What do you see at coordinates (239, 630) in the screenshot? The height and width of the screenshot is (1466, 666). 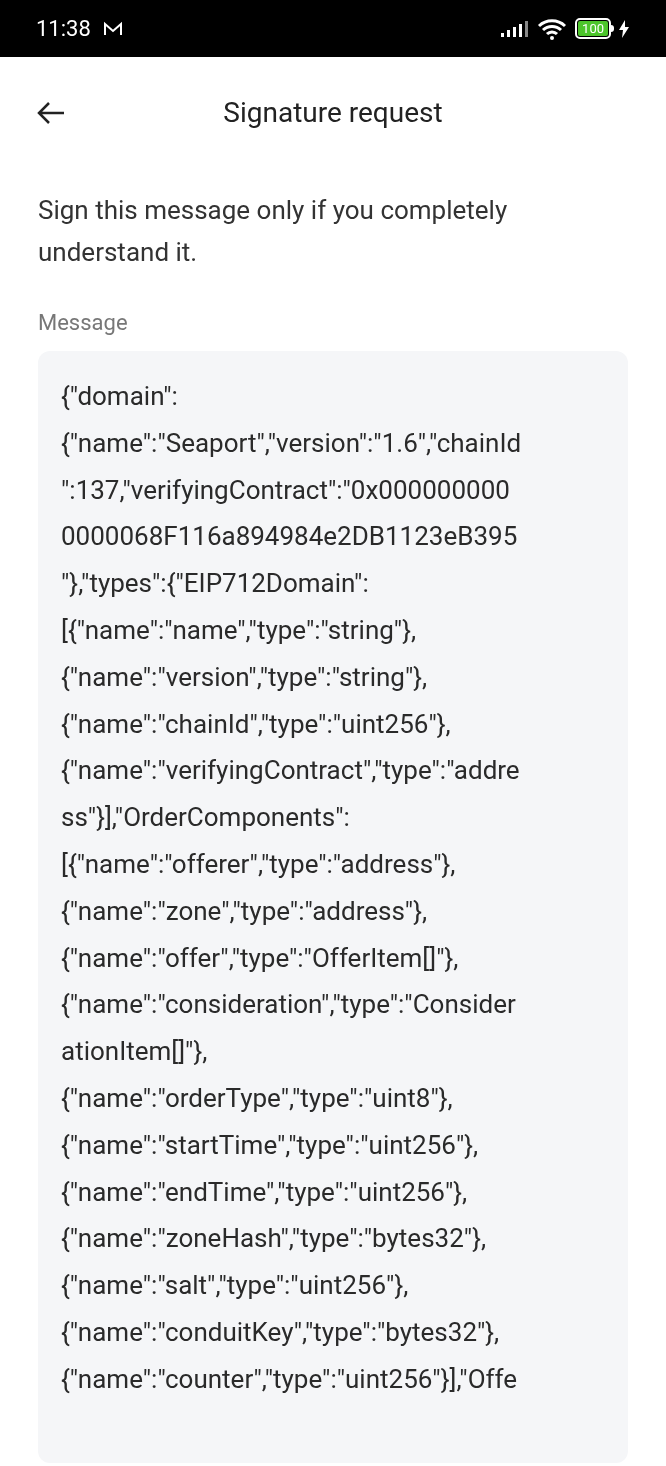 I see `message-line: [{"name":"name","type":"string"},` at bounding box center [239, 630].